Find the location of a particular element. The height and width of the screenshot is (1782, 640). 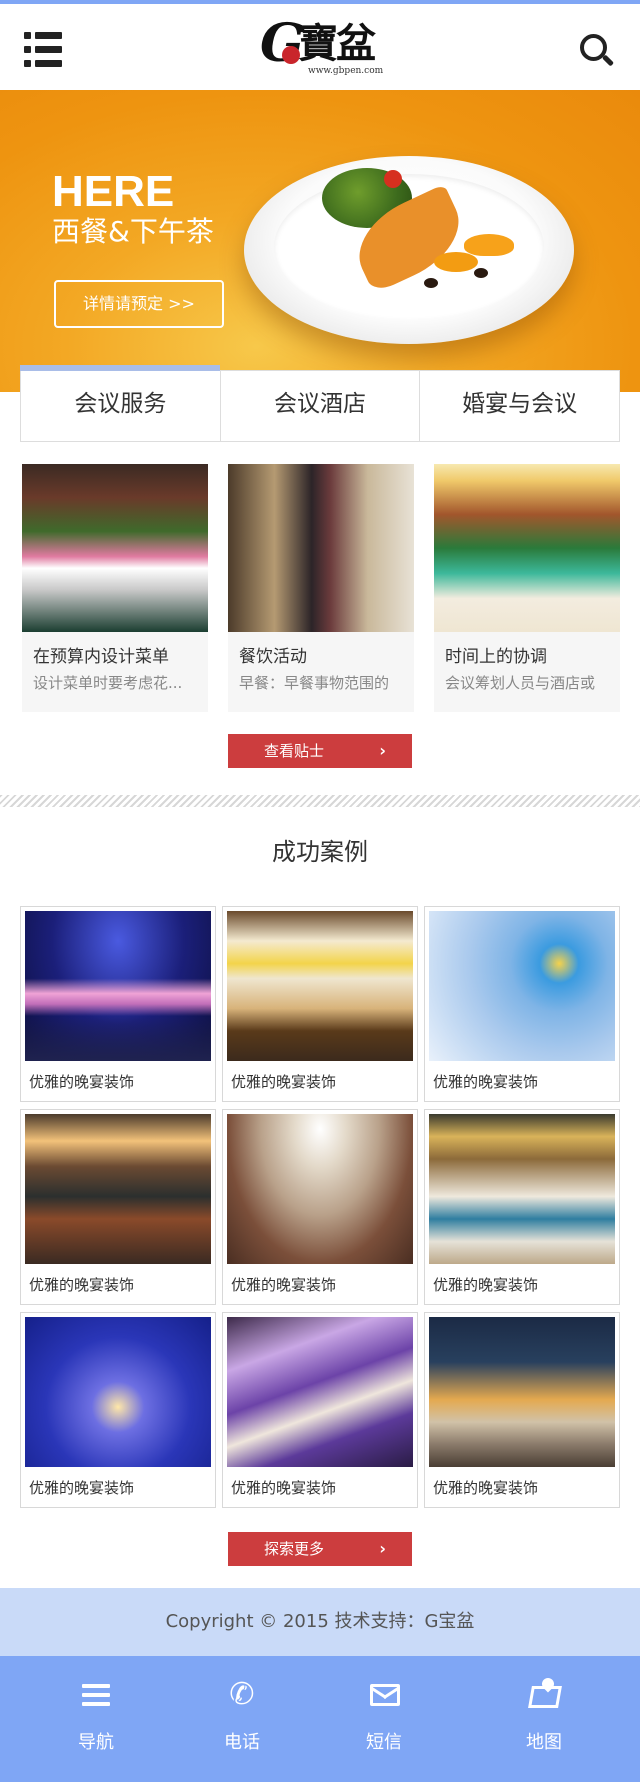

mail-icon is located at coordinates (384, 1695).